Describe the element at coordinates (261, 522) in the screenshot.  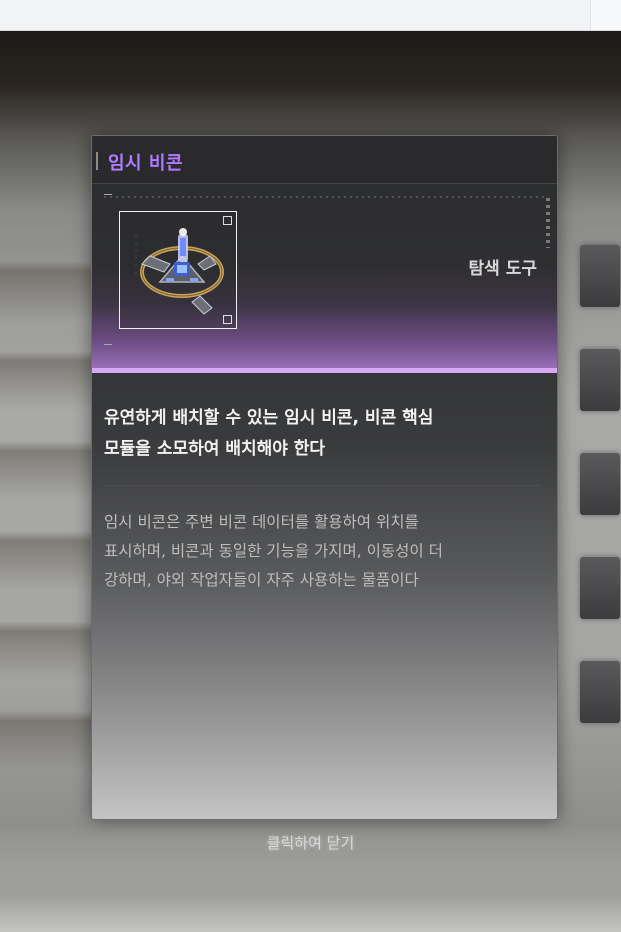
I see `item-description-line: 임시 비콘은 주변 비콘 데이터를 활용하여 위치를` at that location.